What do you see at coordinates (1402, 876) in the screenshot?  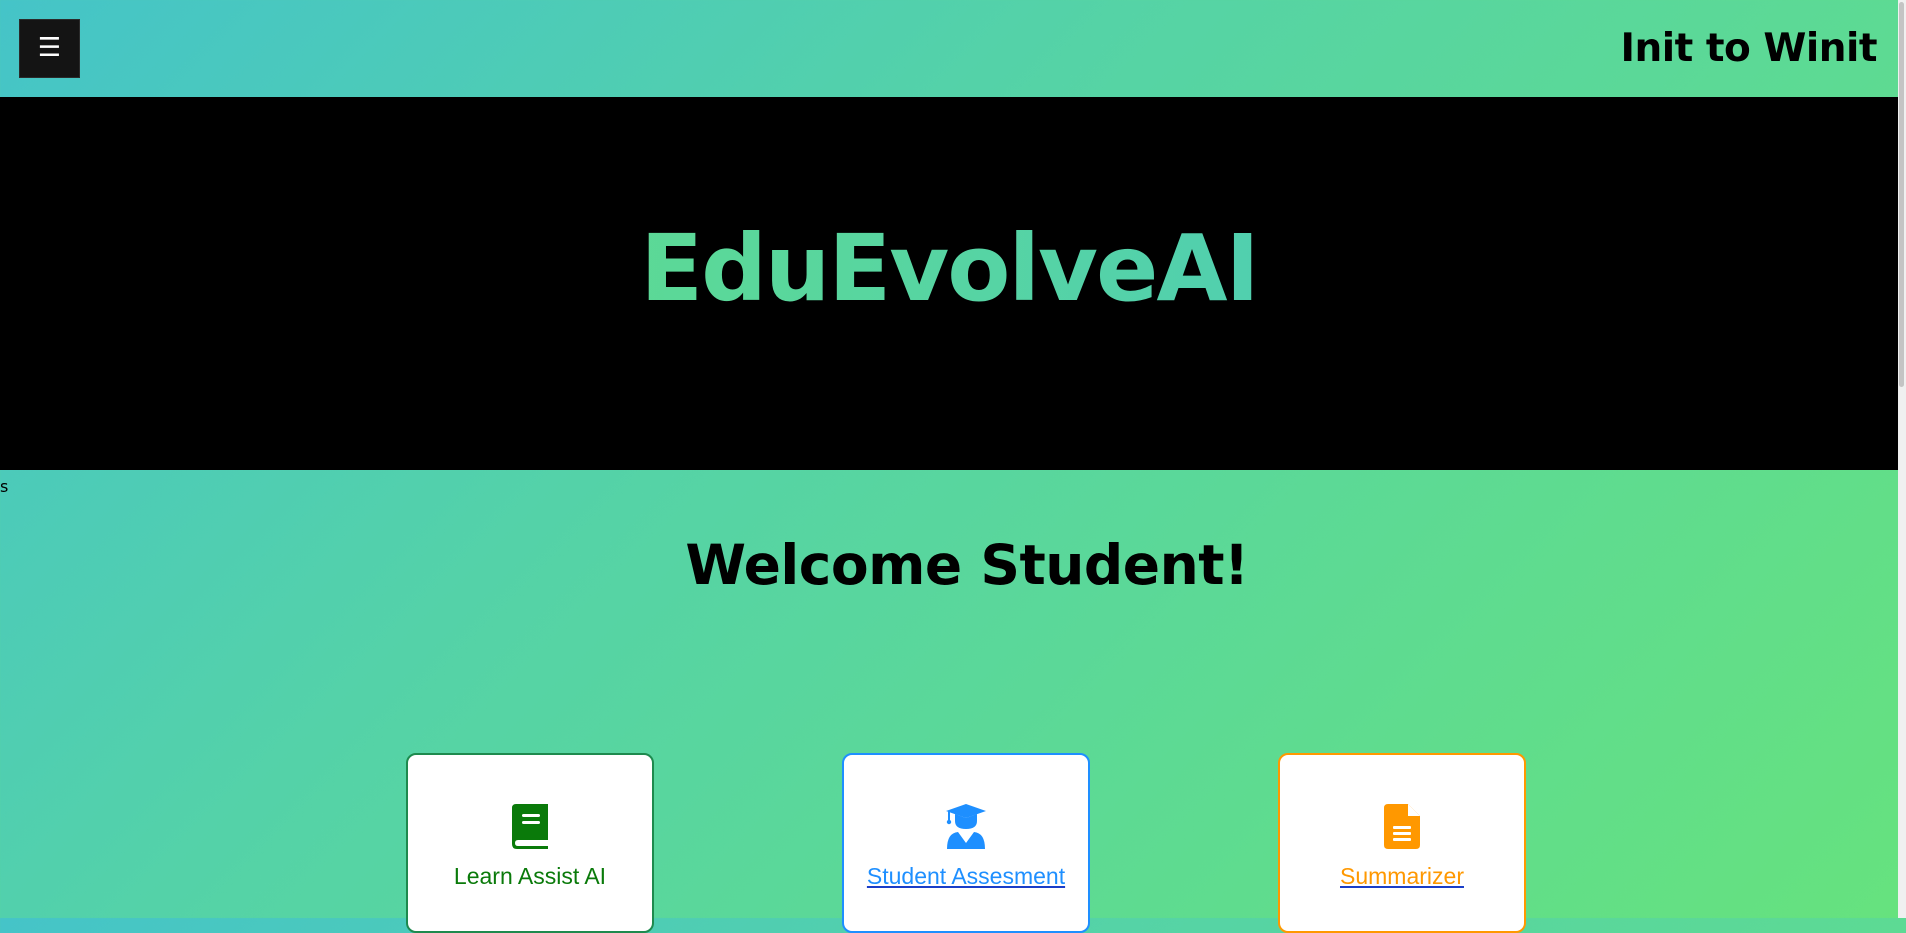 I see `summarizer-link: Summarizer` at bounding box center [1402, 876].